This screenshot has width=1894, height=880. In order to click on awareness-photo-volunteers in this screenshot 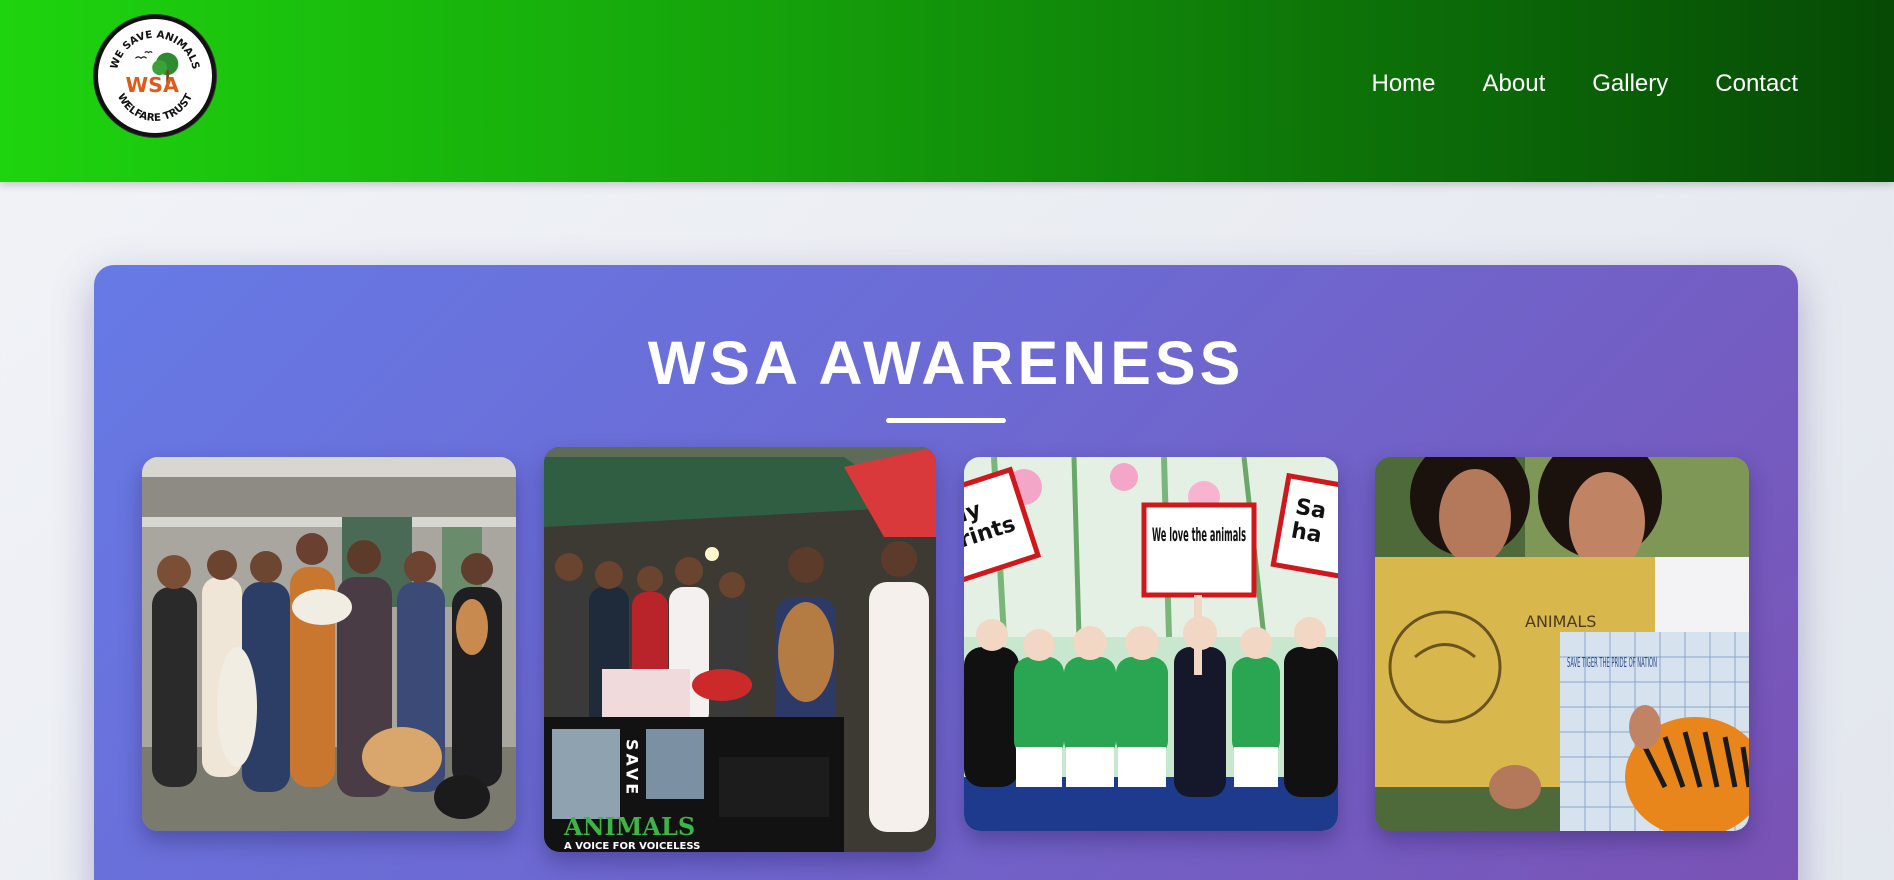, I will do `click(329, 644)`.